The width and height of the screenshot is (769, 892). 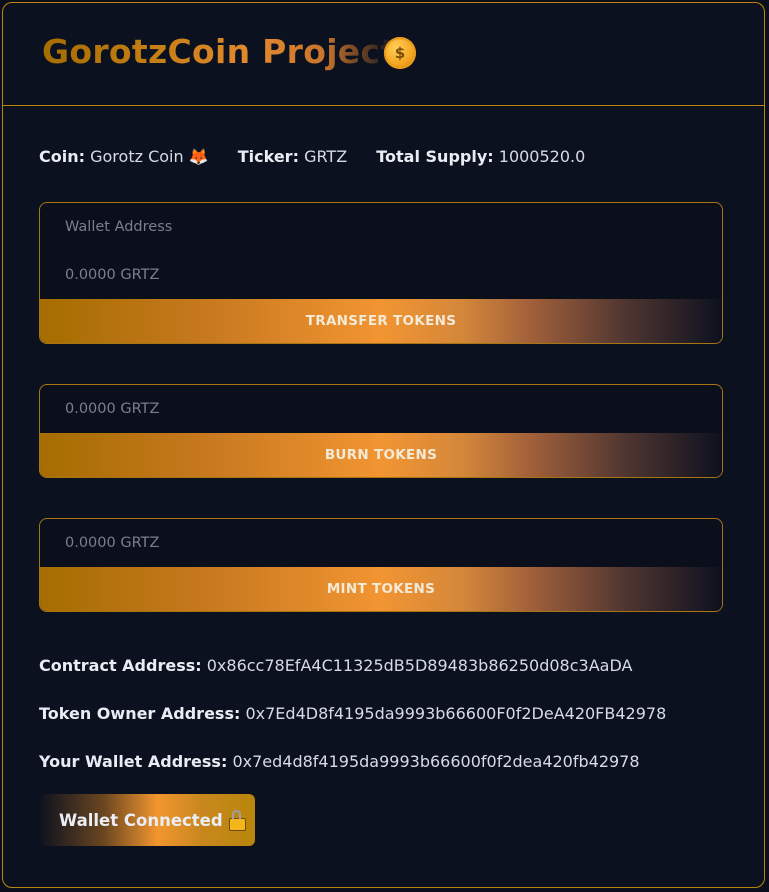 I want to click on transfer-amount-input: 0.0000 GRTZ, so click(x=381, y=275).